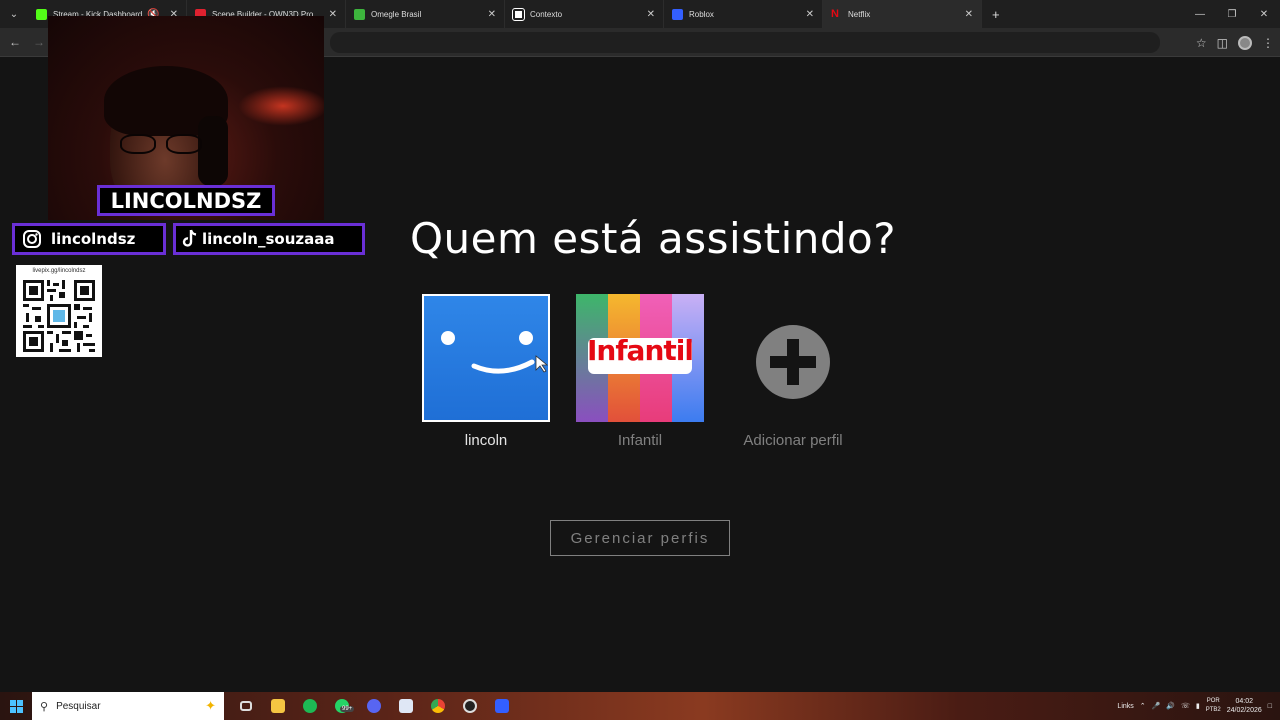 The width and height of the screenshot is (1280, 720). Describe the element at coordinates (1143, 706) in the screenshot. I see `chevron-up-icon: ⌃` at that location.